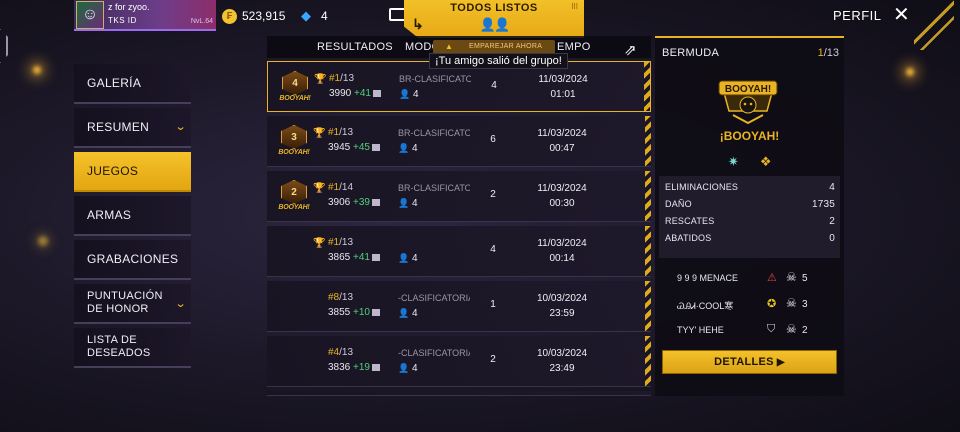 Image resolution: width=960 pixels, height=432 pixels. What do you see at coordinates (306, 15) in the screenshot?
I see `diamond-icon: ◆` at bounding box center [306, 15].